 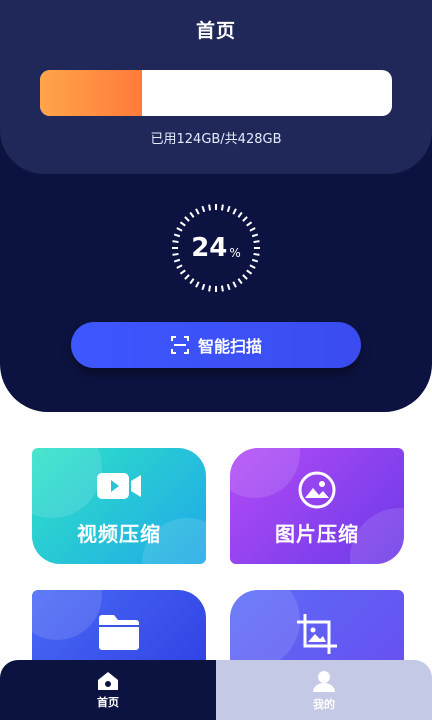 What do you see at coordinates (216, 93) in the screenshot?
I see `storage-progress-bar` at bounding box center [216, 93].